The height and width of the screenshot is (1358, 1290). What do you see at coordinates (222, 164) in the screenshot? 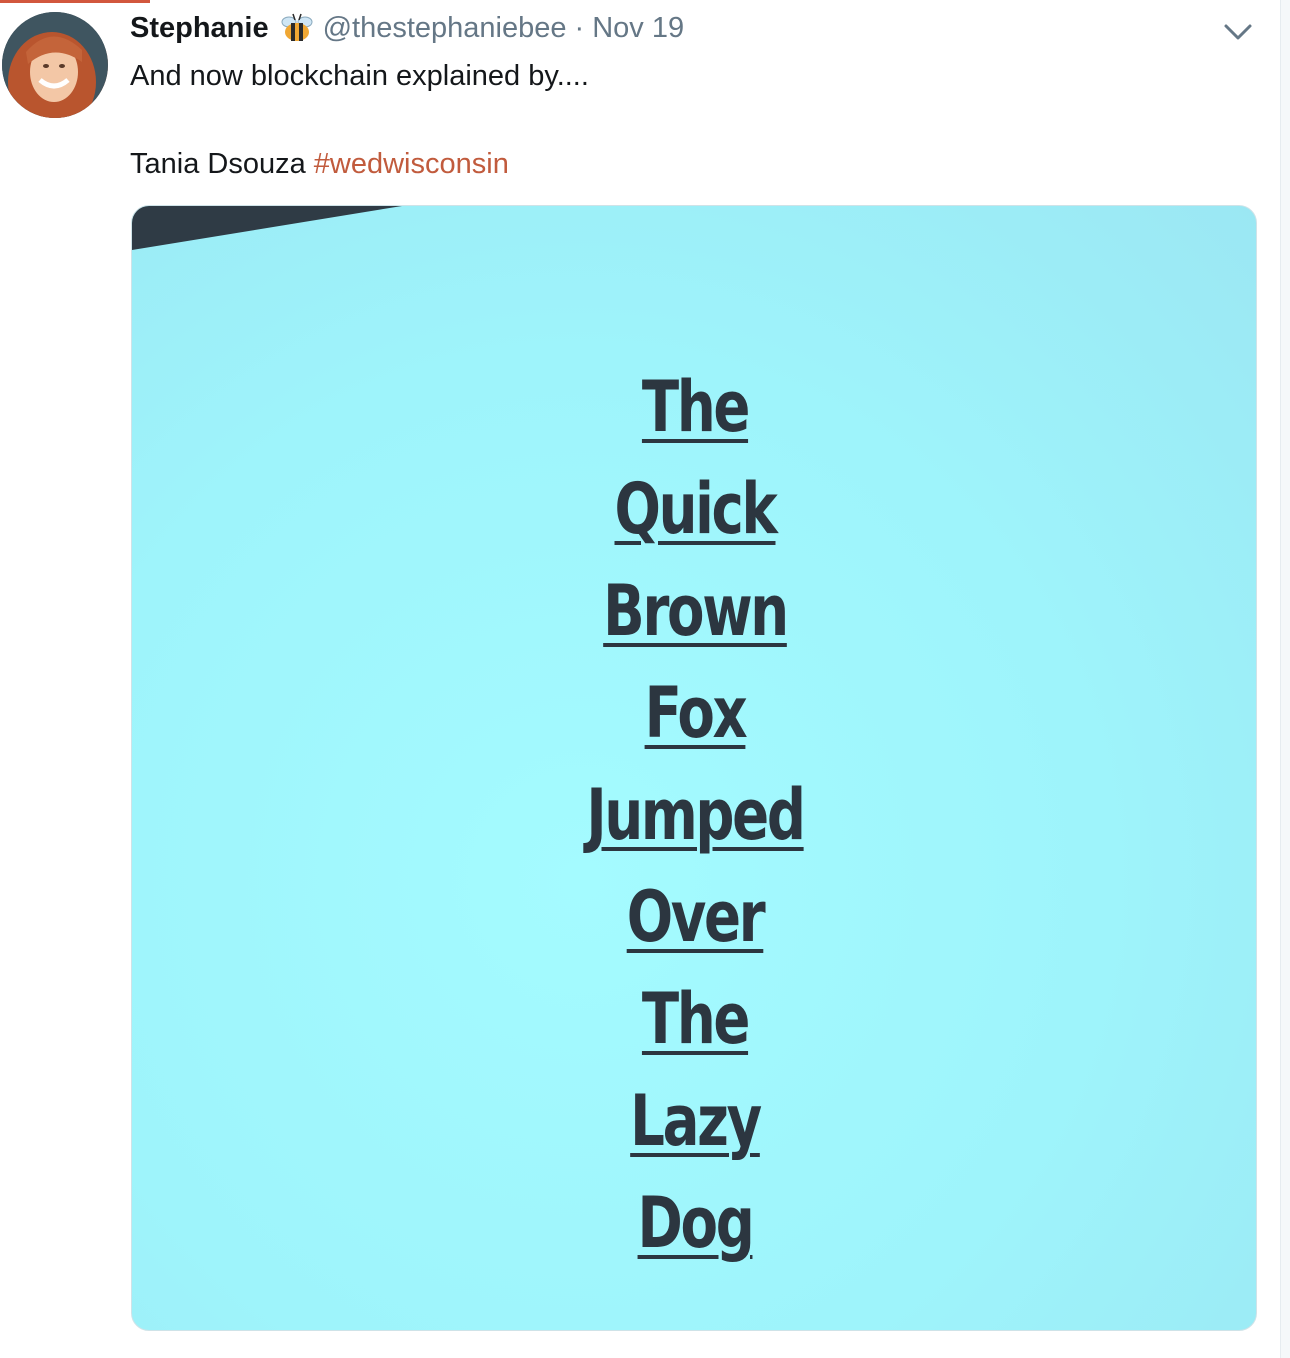
I see `tweet-text-mention: Tania Dsouza` at bounding box center [222, 164].